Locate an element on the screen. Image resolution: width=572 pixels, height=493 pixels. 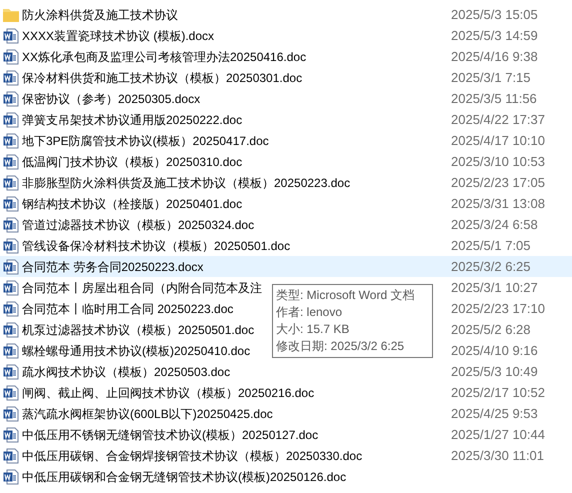
file-name: 蒸汽疏水阀框架协议(600LB以下)20250425.doc is located at coordinates (147, 413).